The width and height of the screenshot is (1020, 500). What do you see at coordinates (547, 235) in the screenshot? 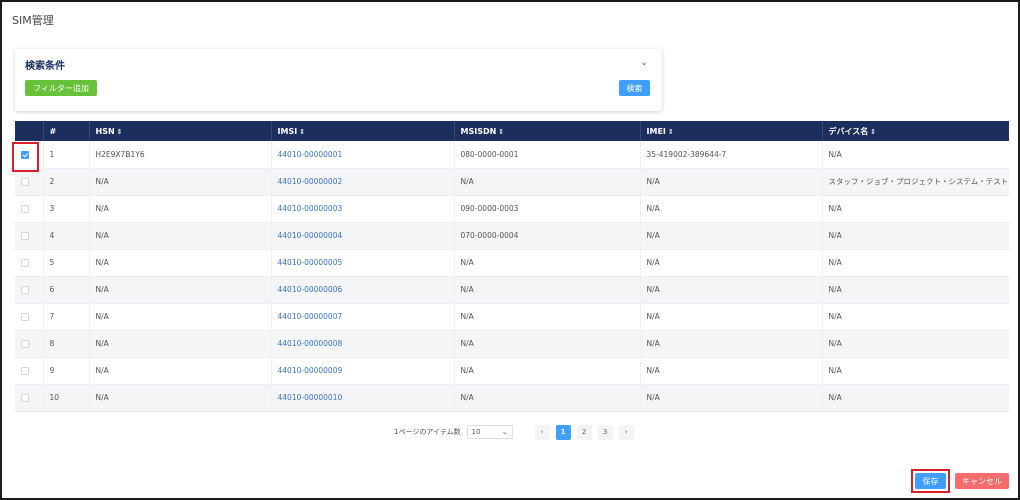
I see `row-msisdn: 070-0000-0004` at bounding box center [547, 235].